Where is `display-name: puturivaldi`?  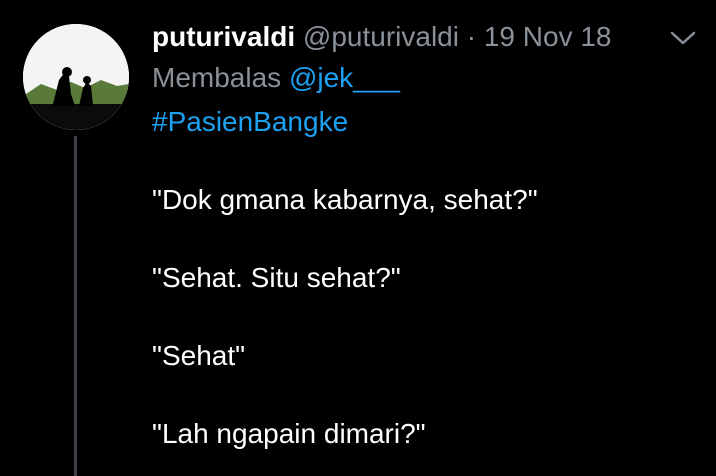
display-name: puturivaldi is located at coordinates (223, 36).